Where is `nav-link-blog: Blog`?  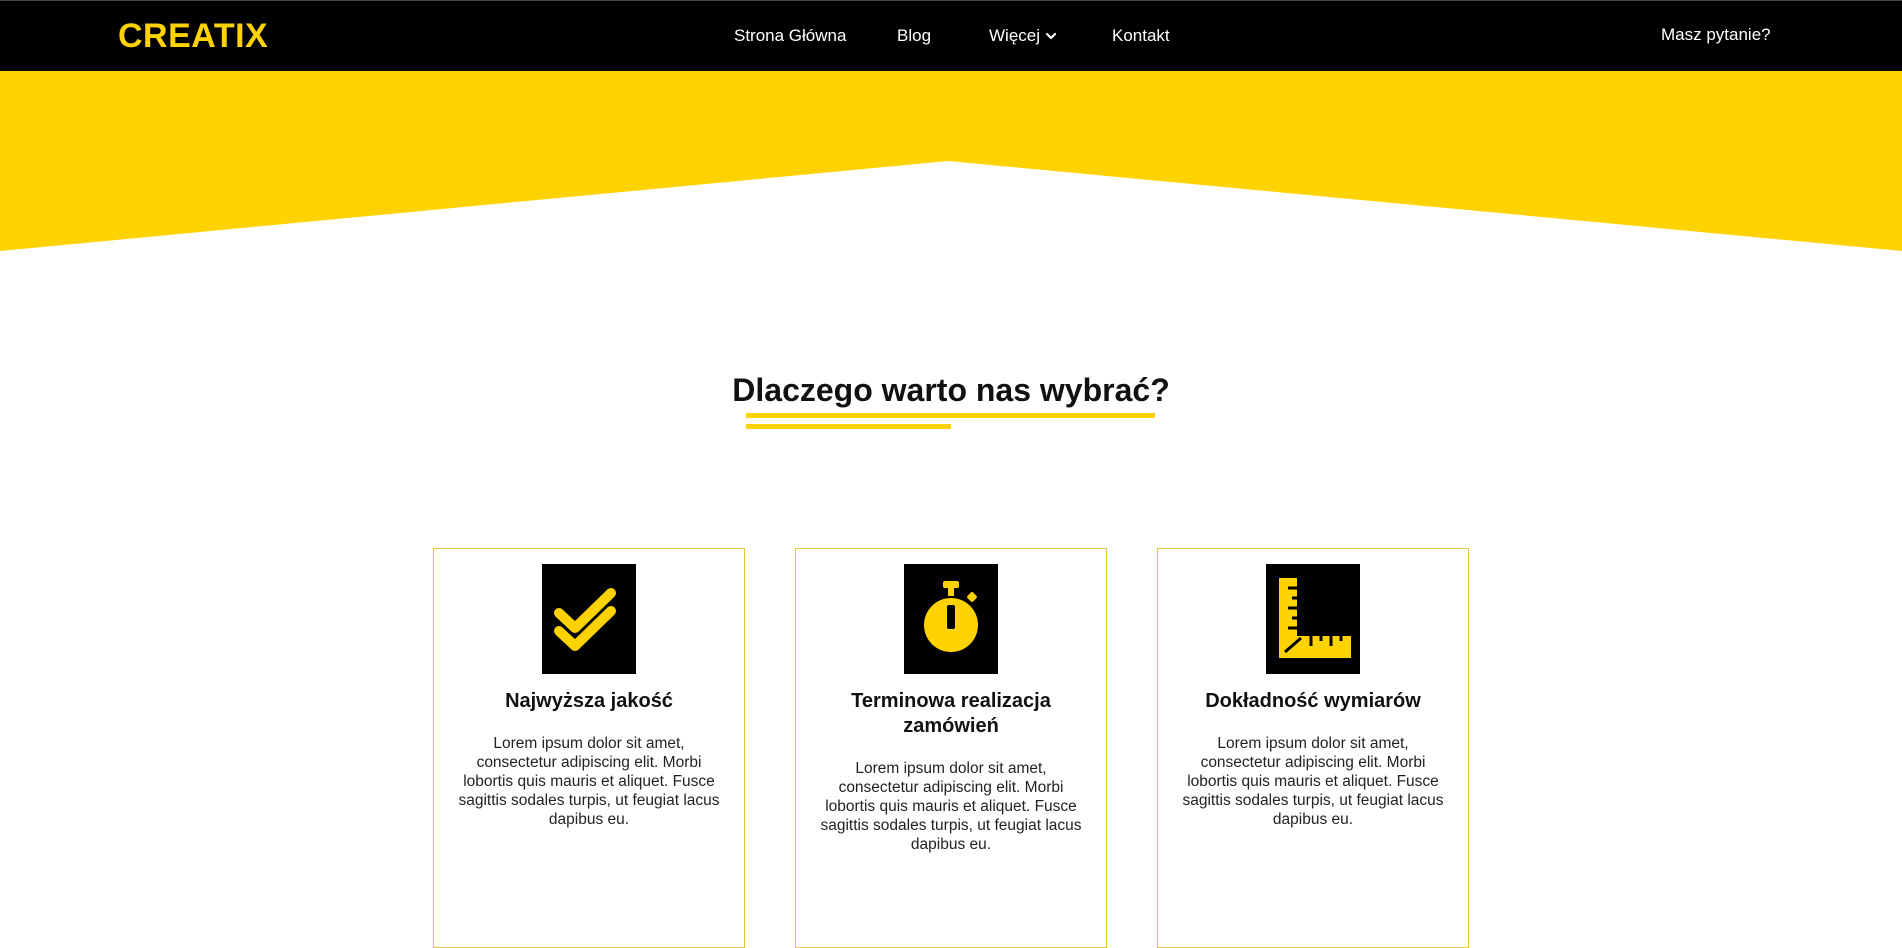 nav-link-blog: Blog is located at coordinates (914, 36).